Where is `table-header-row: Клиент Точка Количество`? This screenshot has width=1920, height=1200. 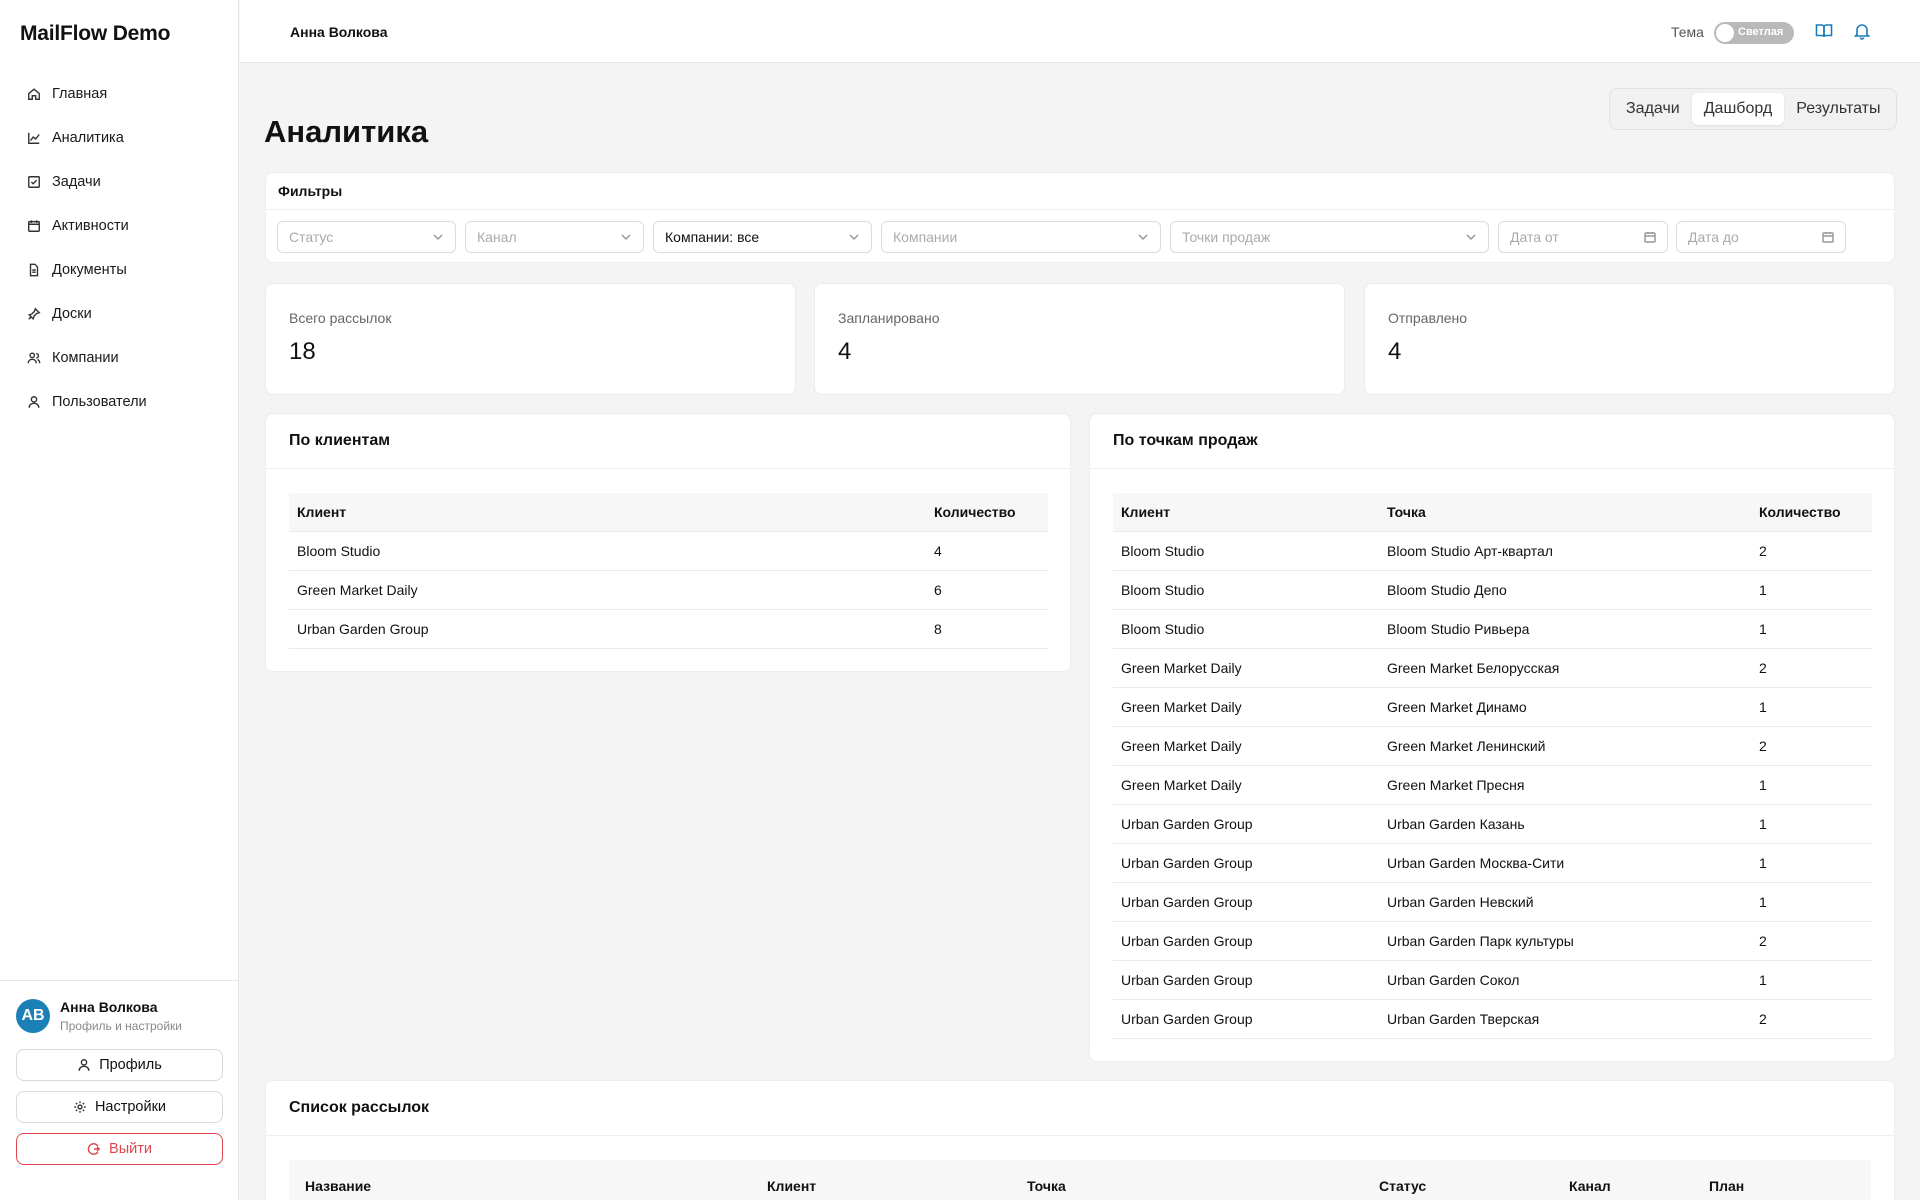 table-header-row: Клиент Точка Количество is located at coordinates (1492, 512).